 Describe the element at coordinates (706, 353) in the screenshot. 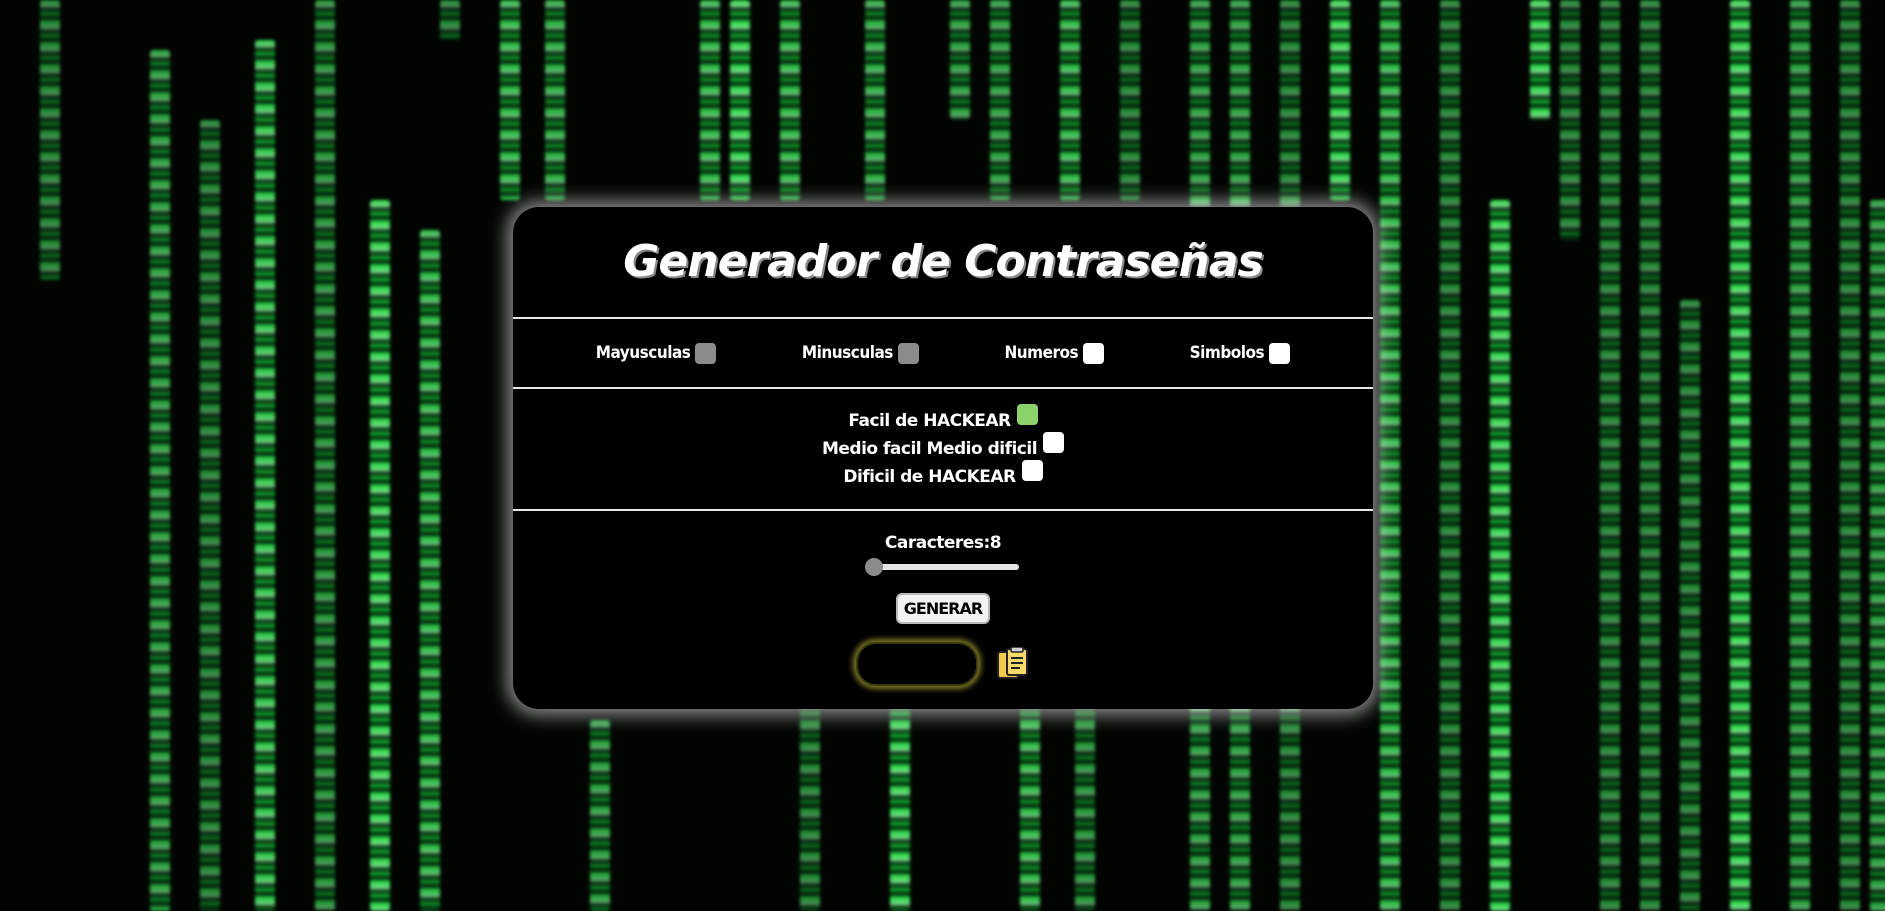

I see `mayusculas-checkbox` at that location.